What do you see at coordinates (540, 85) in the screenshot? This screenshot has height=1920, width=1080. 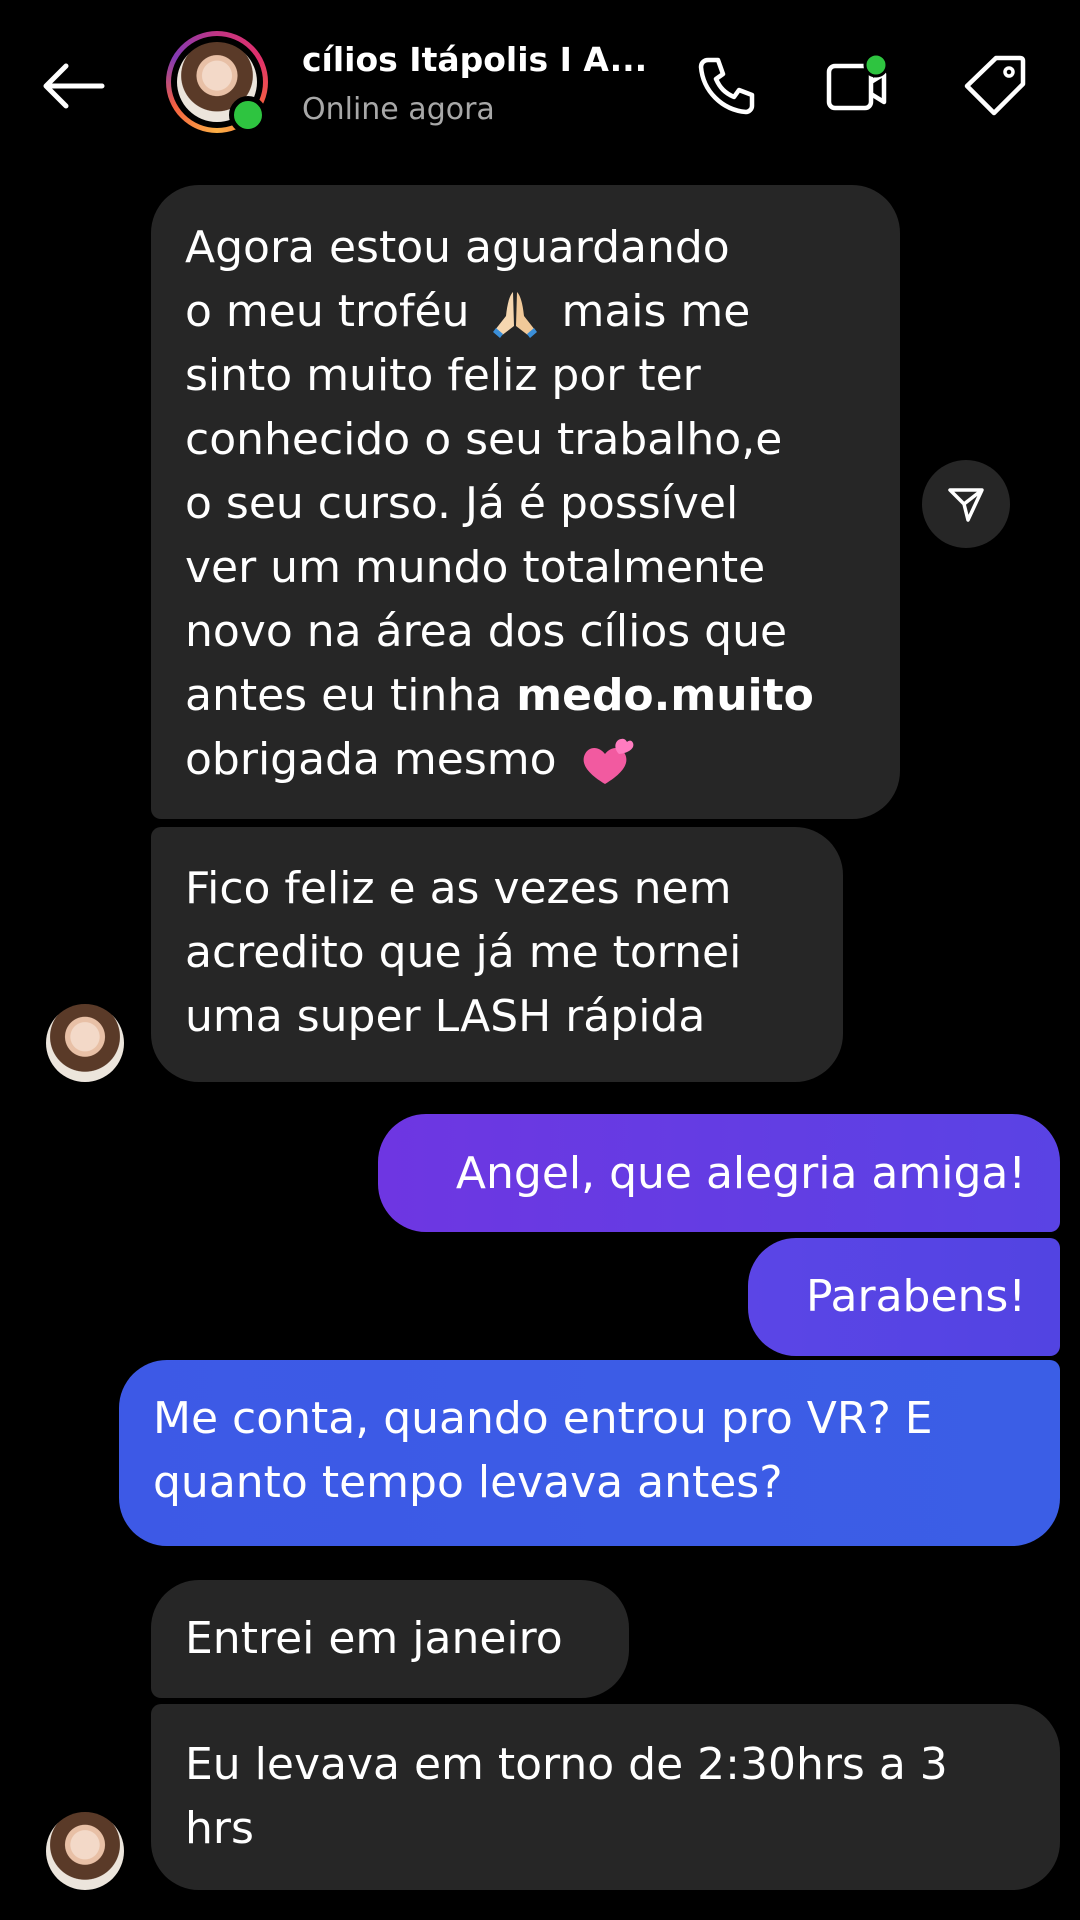 I see `chat-header: cílios Itápolis I A... Online agora` at bounding box center [540, 85].